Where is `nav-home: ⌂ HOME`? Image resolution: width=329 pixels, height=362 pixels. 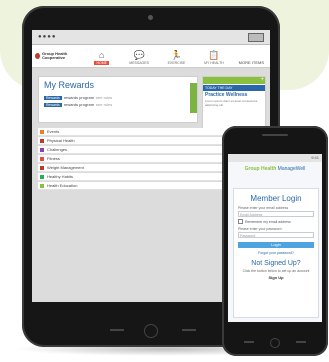
nav-home: ⌂ HOME is located at coordinates (101, 56).